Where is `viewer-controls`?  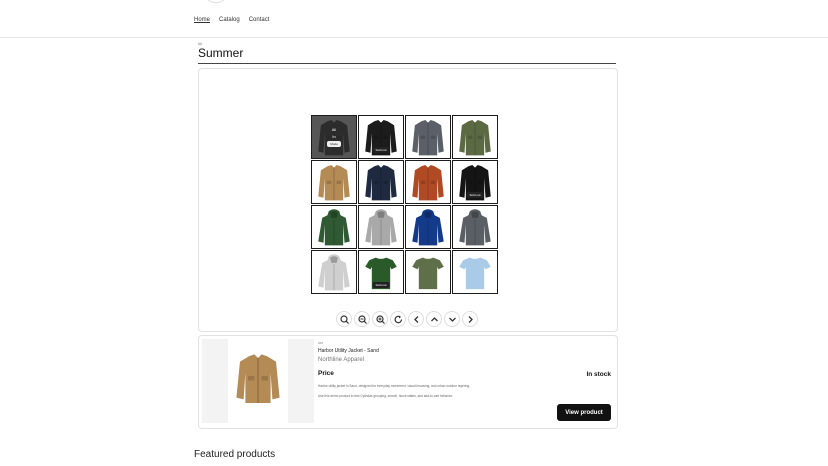 viewer-controls is located at coordinates (407, 319).